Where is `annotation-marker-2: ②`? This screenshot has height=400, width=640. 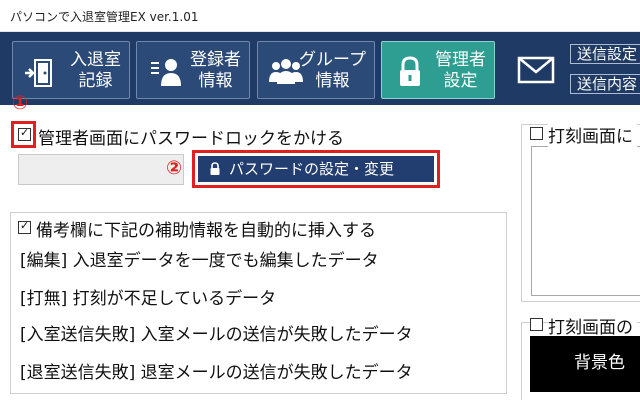 annotation-marker-2: ② is located at coordinates (174, 168).